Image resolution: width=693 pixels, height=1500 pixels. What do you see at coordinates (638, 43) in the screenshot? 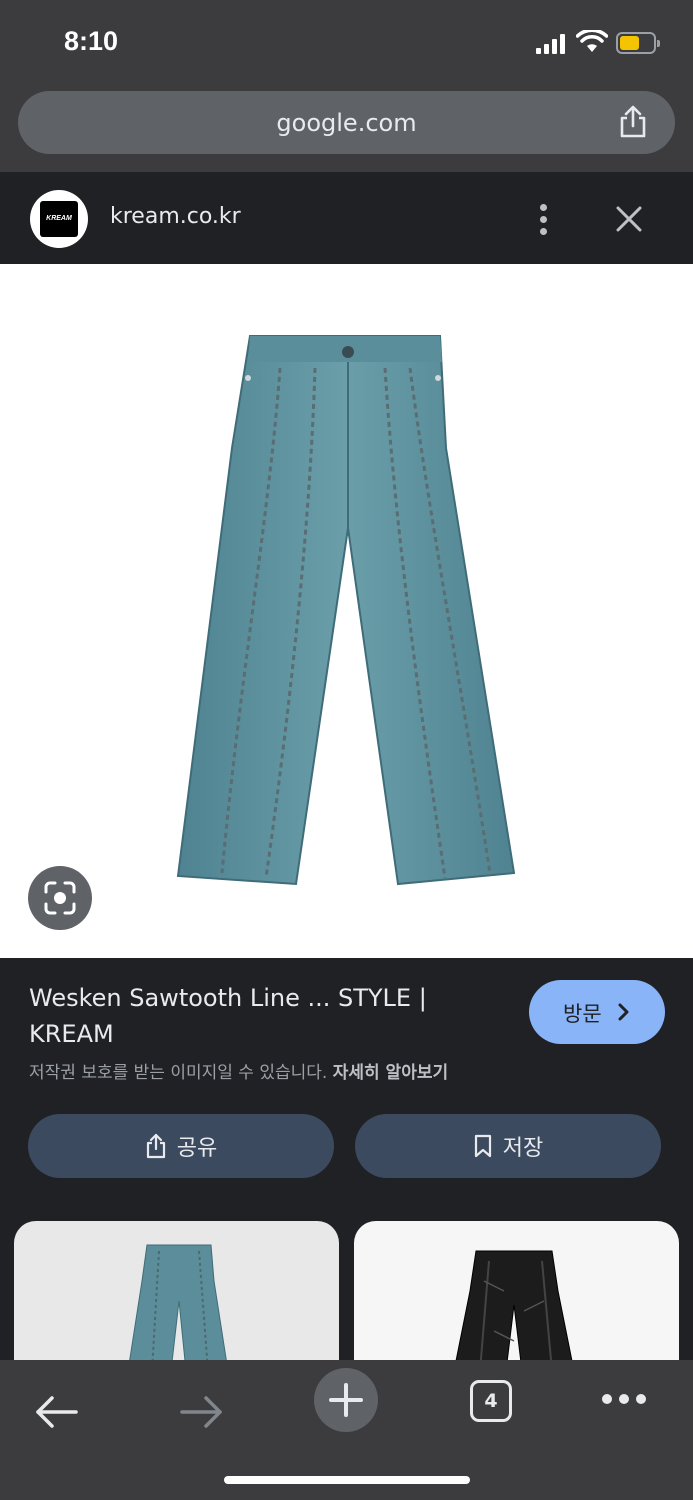
I see `battery-icon` at bounding box center [638, 43].